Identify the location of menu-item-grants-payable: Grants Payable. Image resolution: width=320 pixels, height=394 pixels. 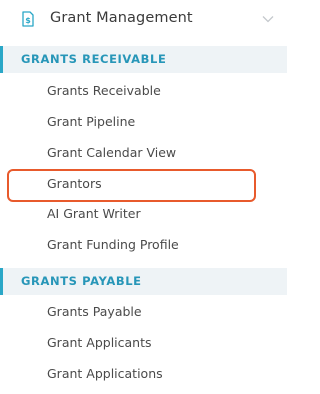
(94, 312).